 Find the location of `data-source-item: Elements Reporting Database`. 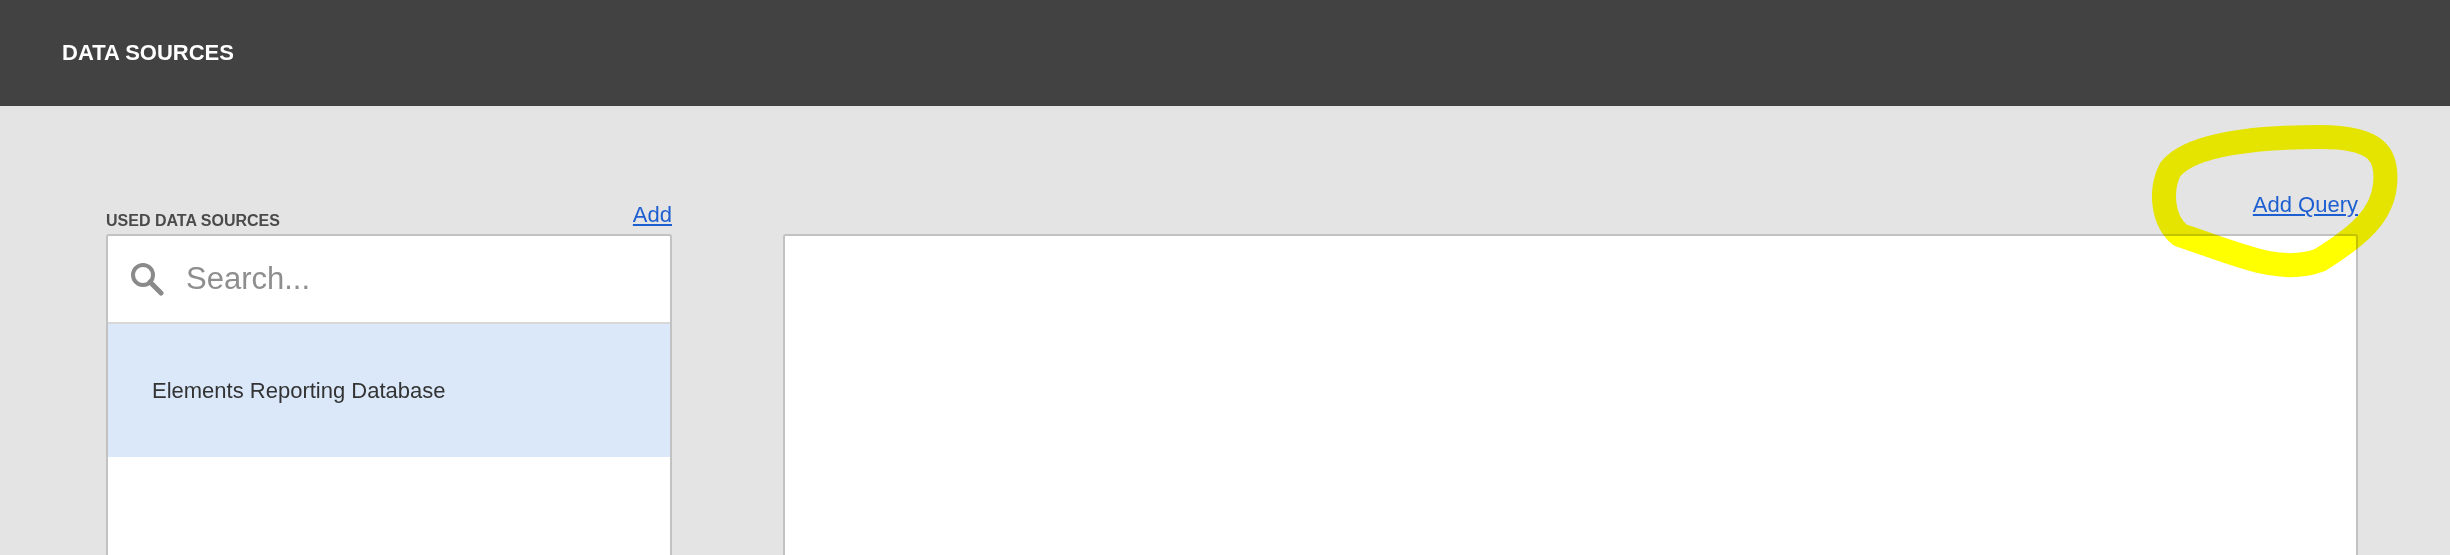

data-source-item: Elements Reporting Database is located at coordinates (389, 390).